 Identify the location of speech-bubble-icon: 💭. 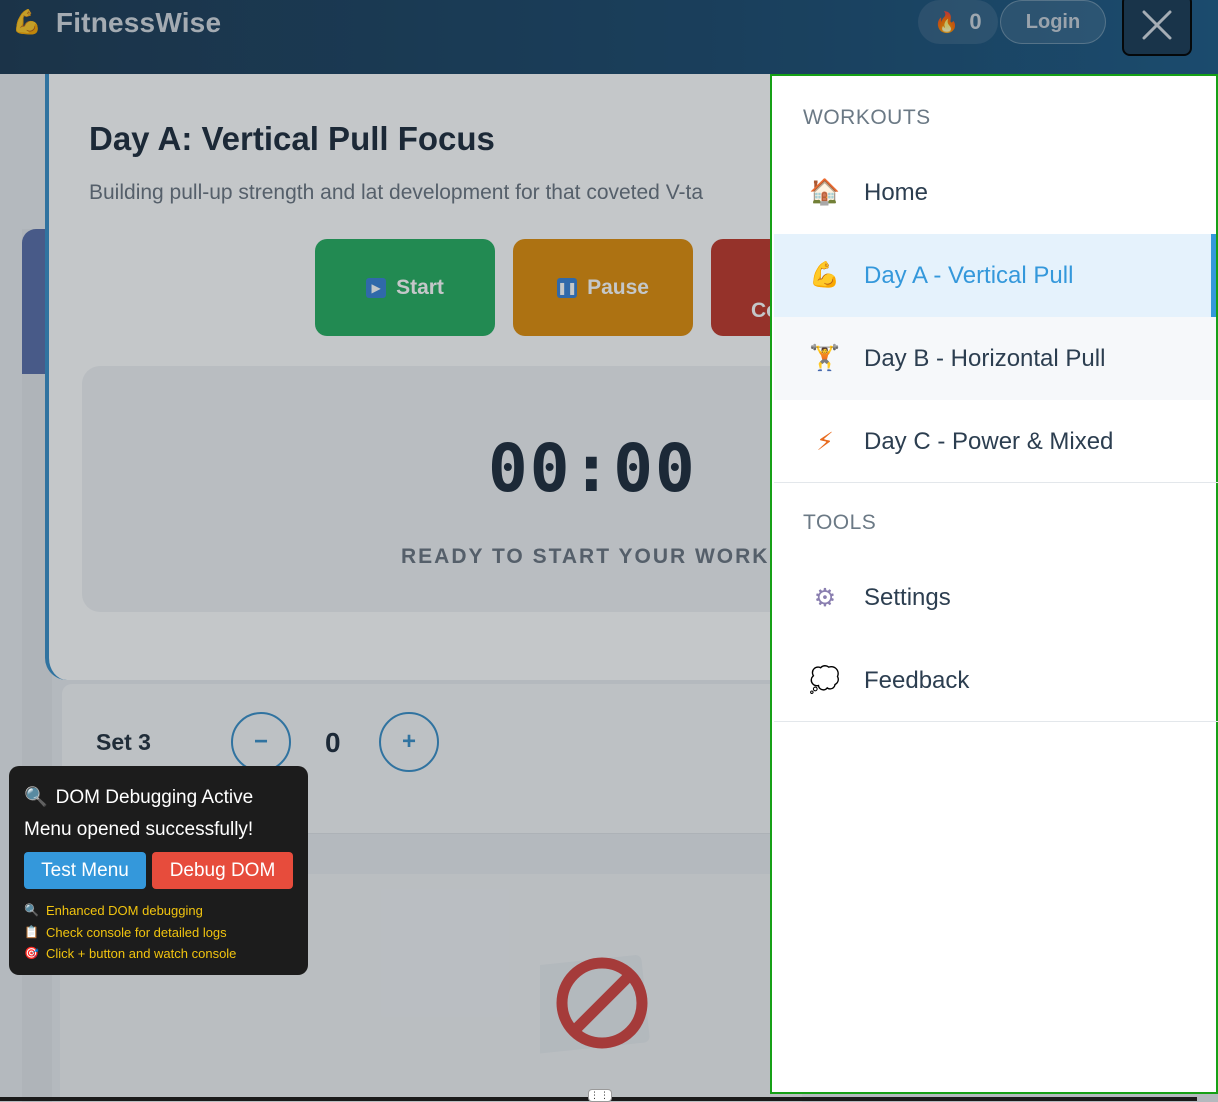
(825, 680).